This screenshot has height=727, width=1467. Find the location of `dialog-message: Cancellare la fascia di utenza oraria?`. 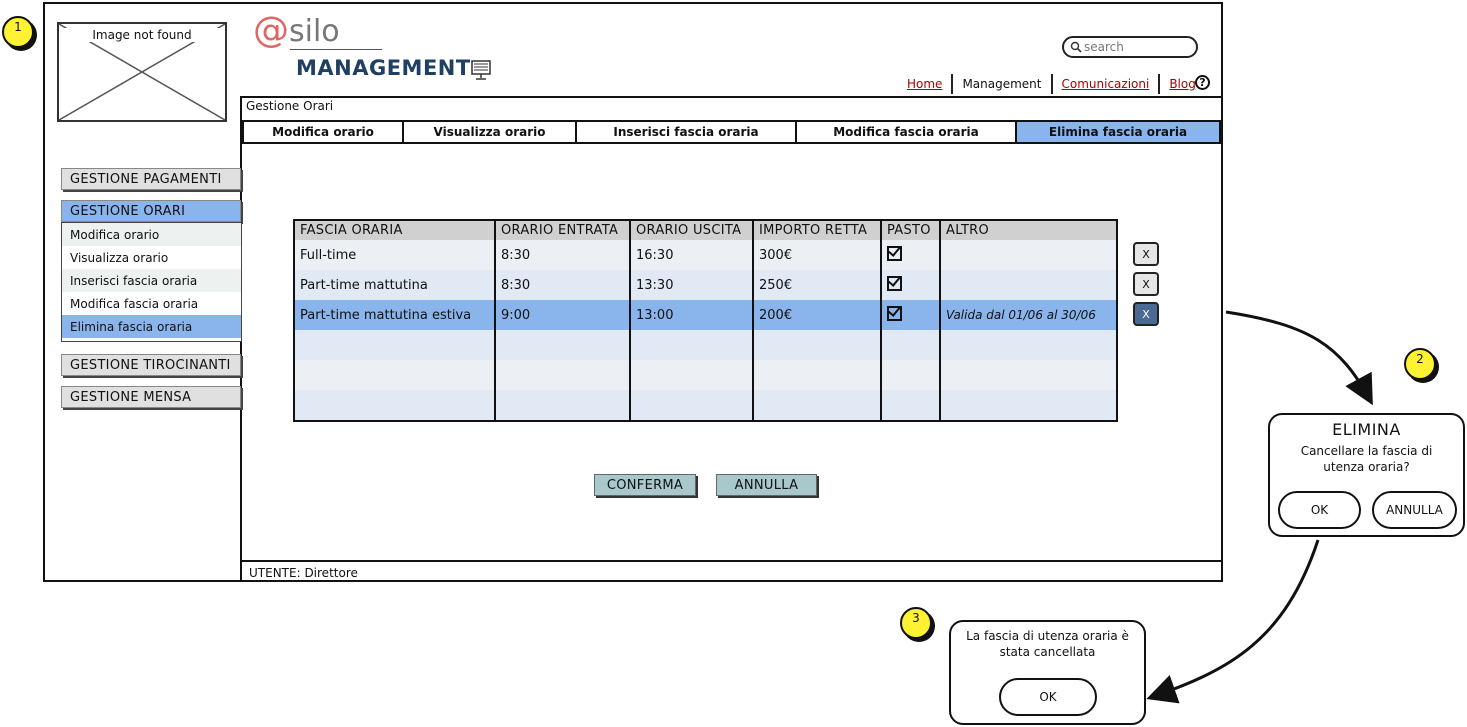

dialog-message: Cancellare la fascia di utenza oraria? is located at coordinates (1366, 459).